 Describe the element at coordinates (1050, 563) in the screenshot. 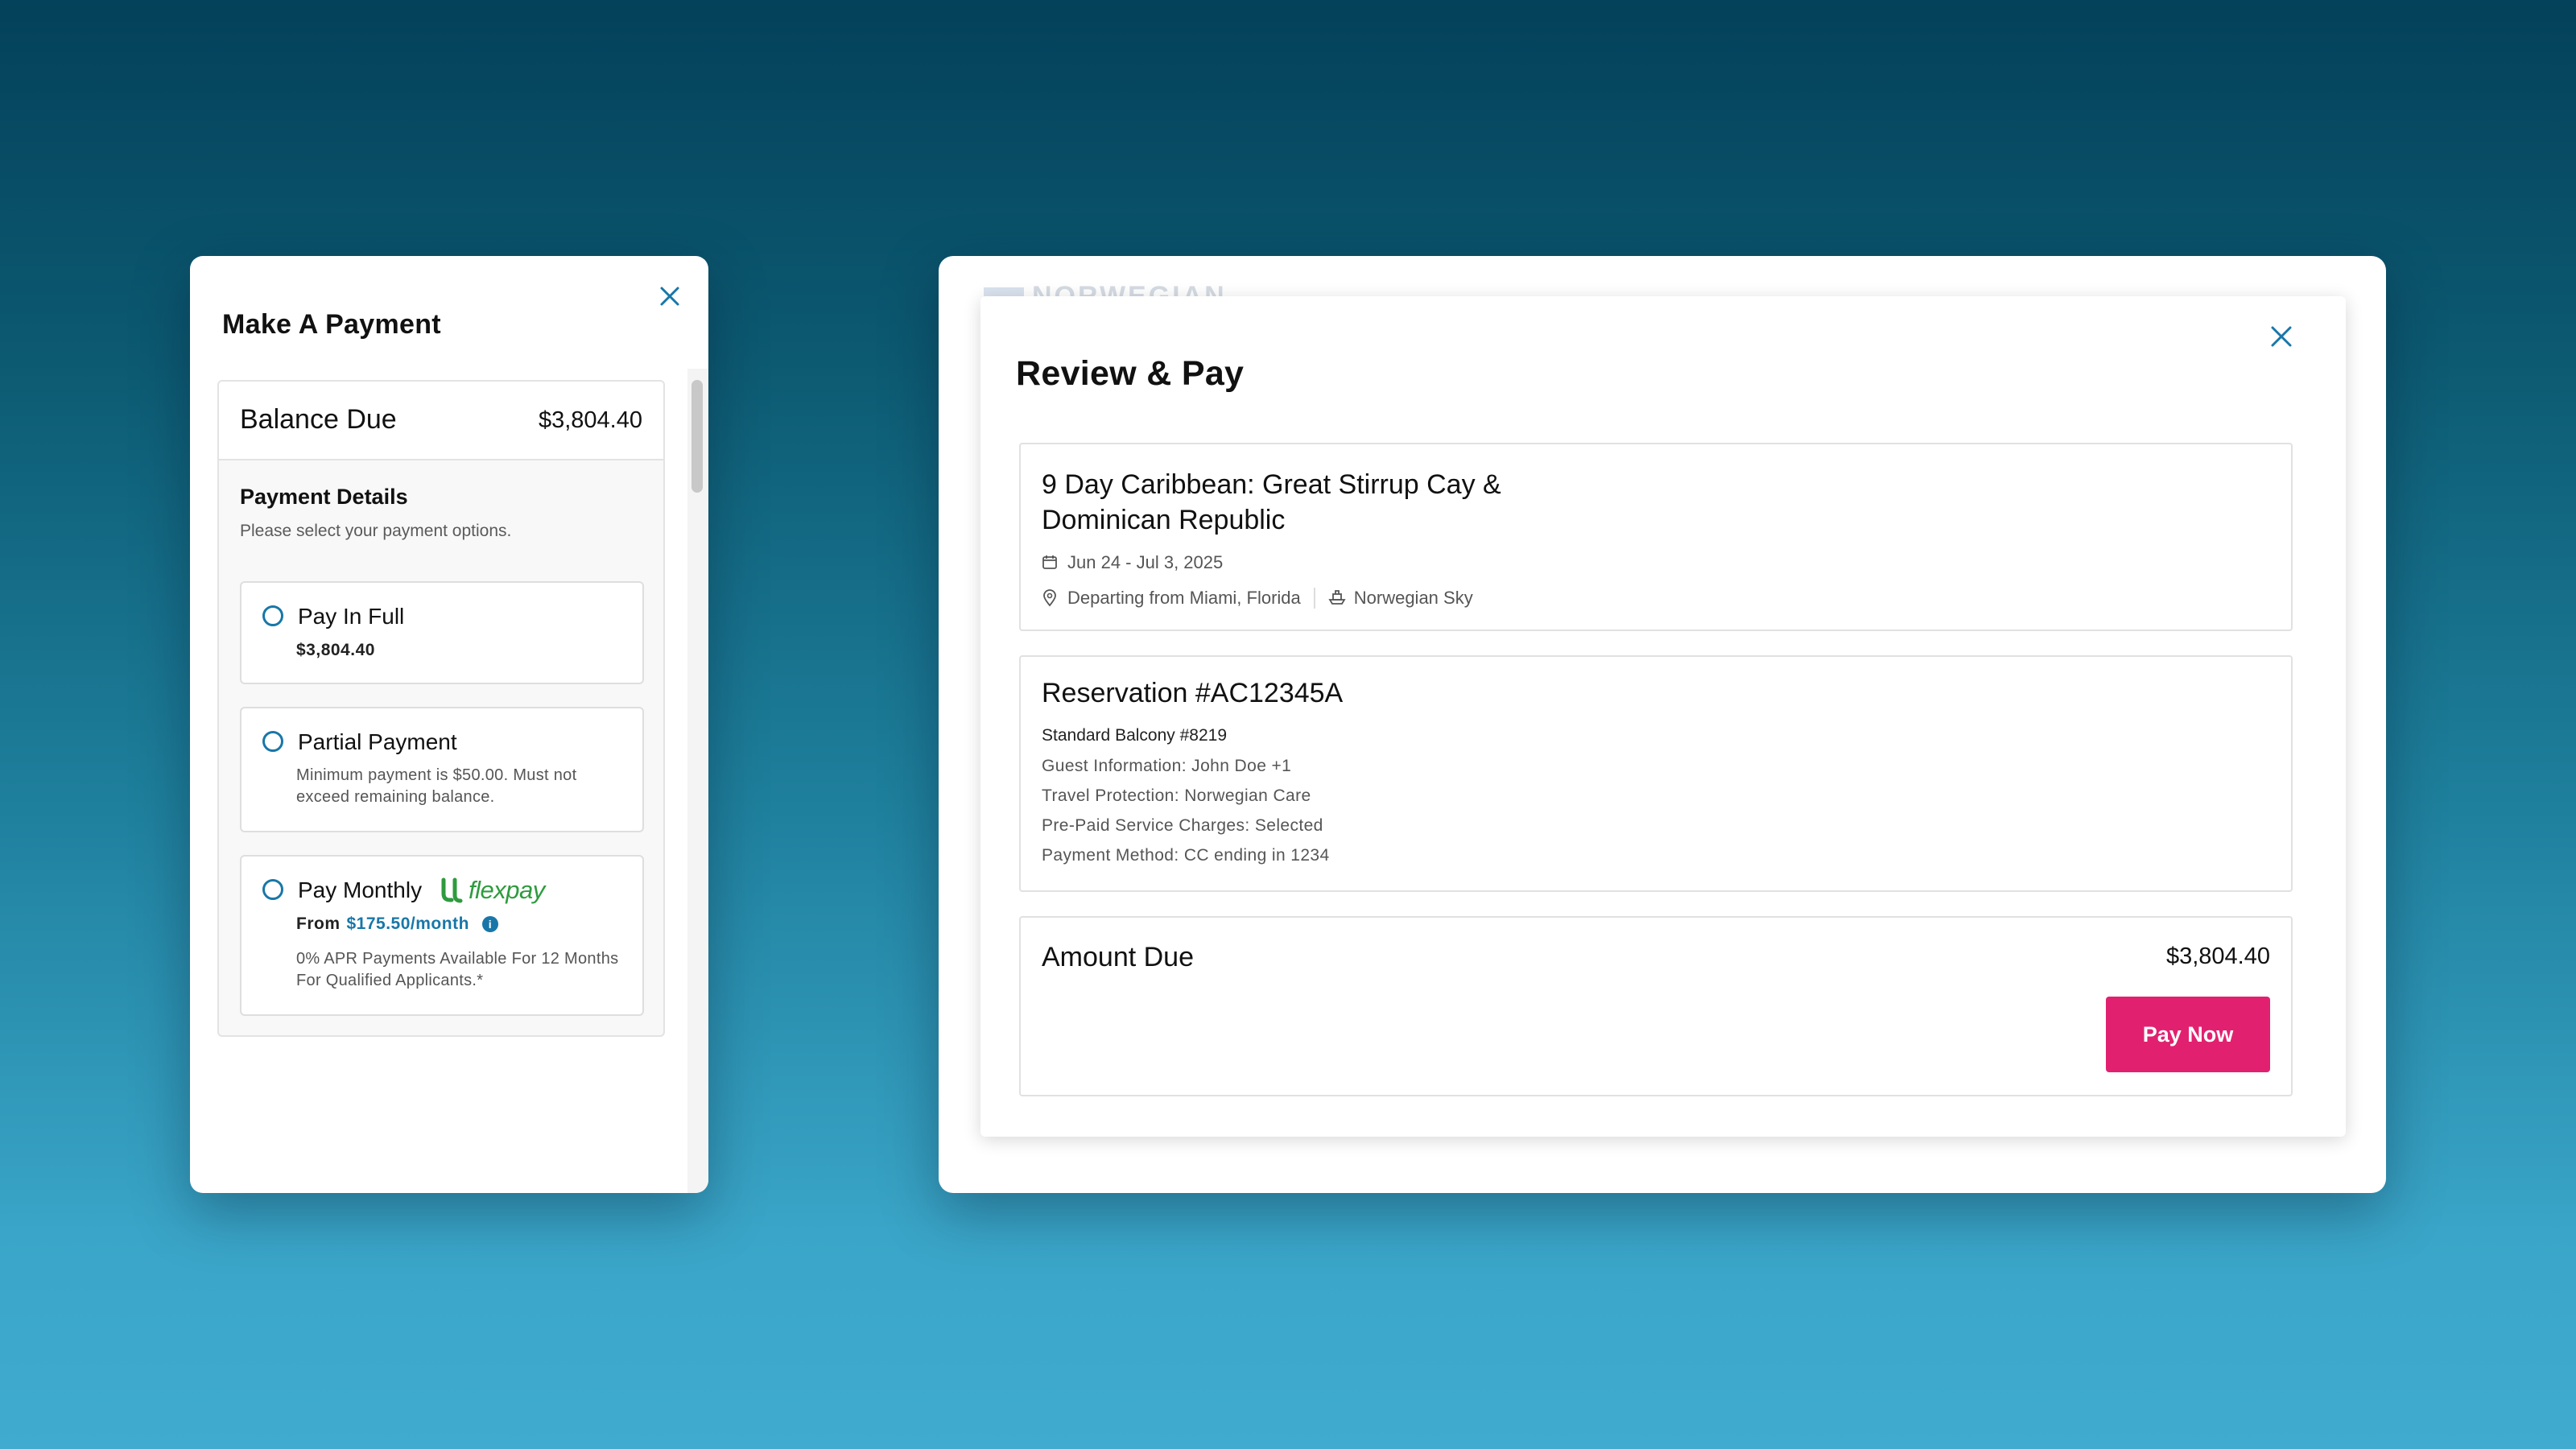

I see `calendar-icon` at that location.